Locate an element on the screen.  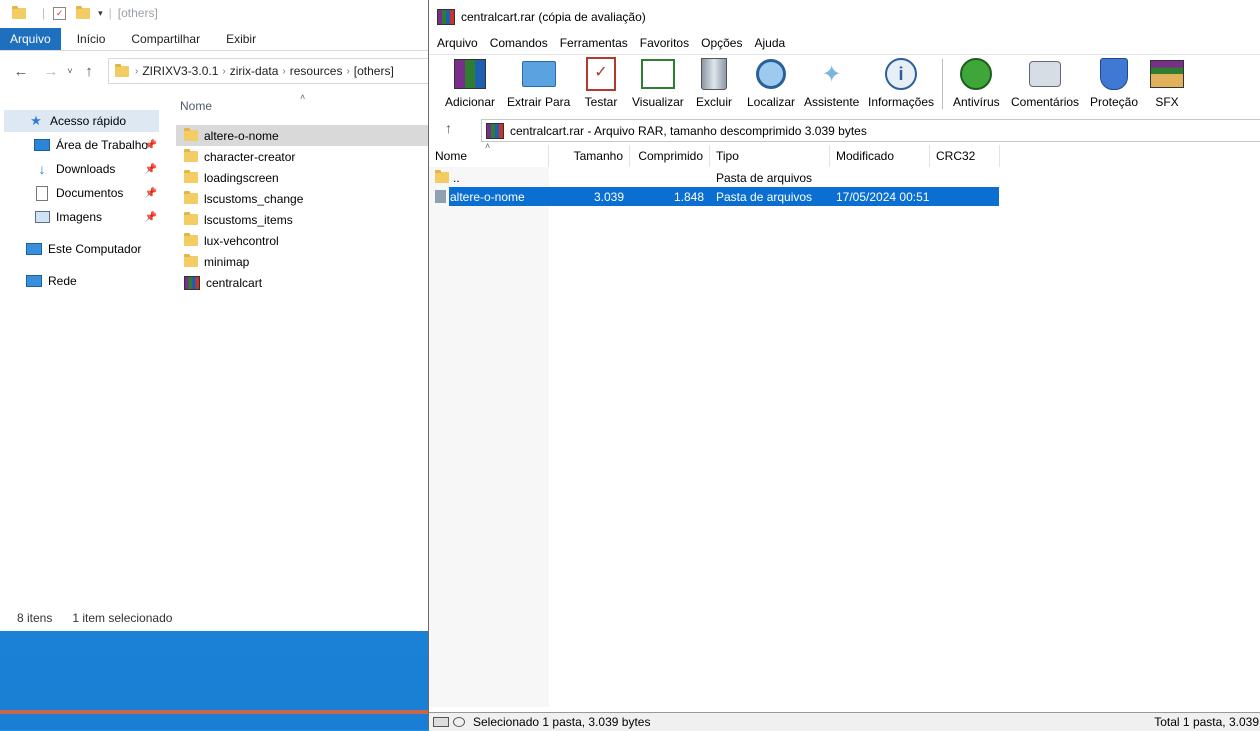
folder-icon is located at coordinates (19, 12).